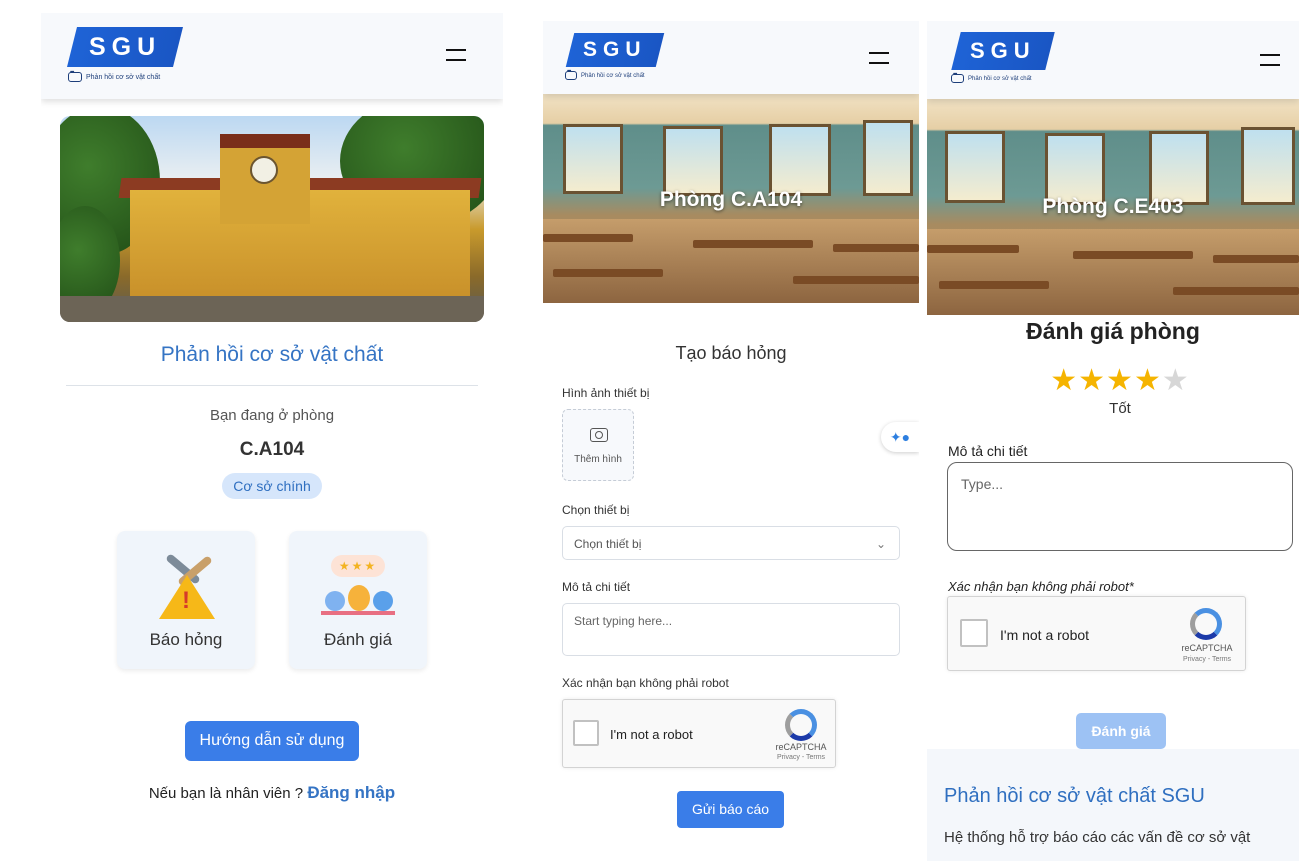 The width and height of the screenshot is (1299, 861). What do you see at coordinates (880, 544) in the screenshot?
I see `chevron-down-icon: ⌄` at bounding box center [880, 544].